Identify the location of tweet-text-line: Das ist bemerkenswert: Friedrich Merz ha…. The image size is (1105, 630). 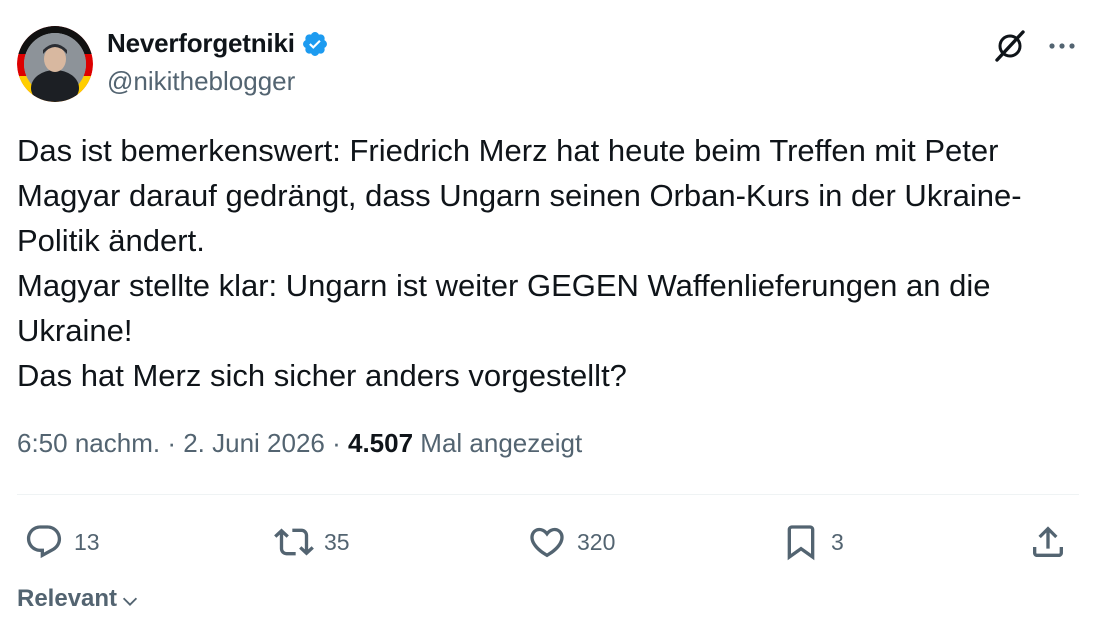
(508, 150).